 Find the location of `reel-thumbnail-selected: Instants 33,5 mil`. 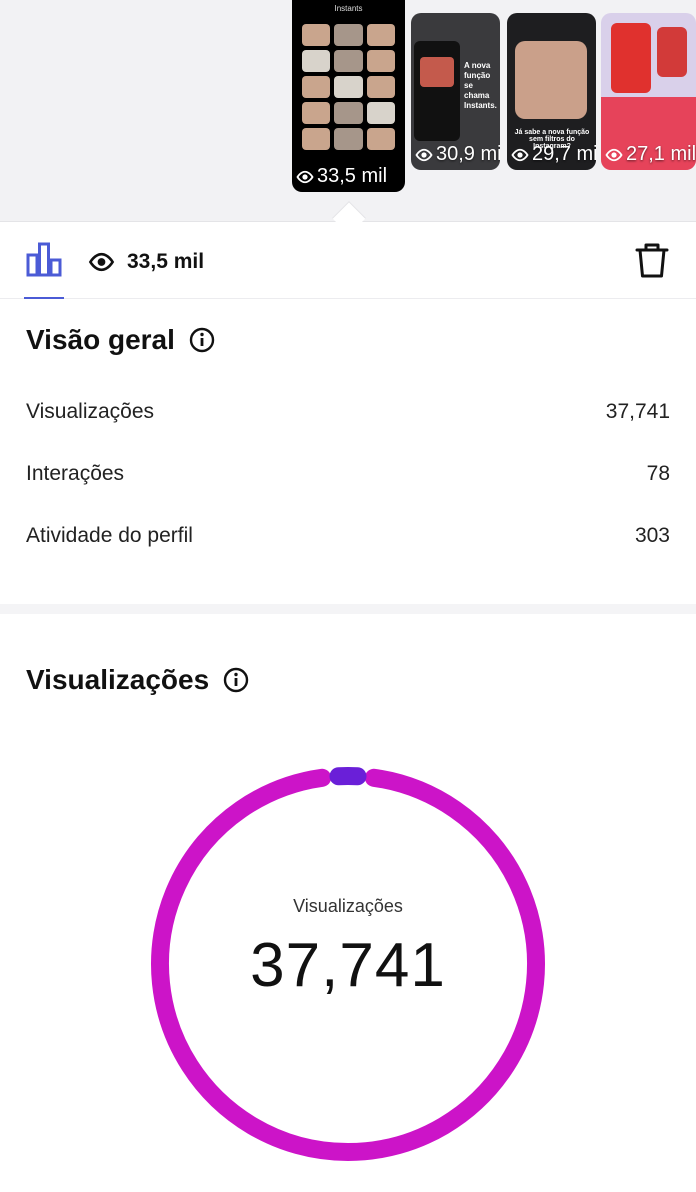

reel-thumbnail-selected: Instants 33,5 mil is located at coordinates (348, 96).